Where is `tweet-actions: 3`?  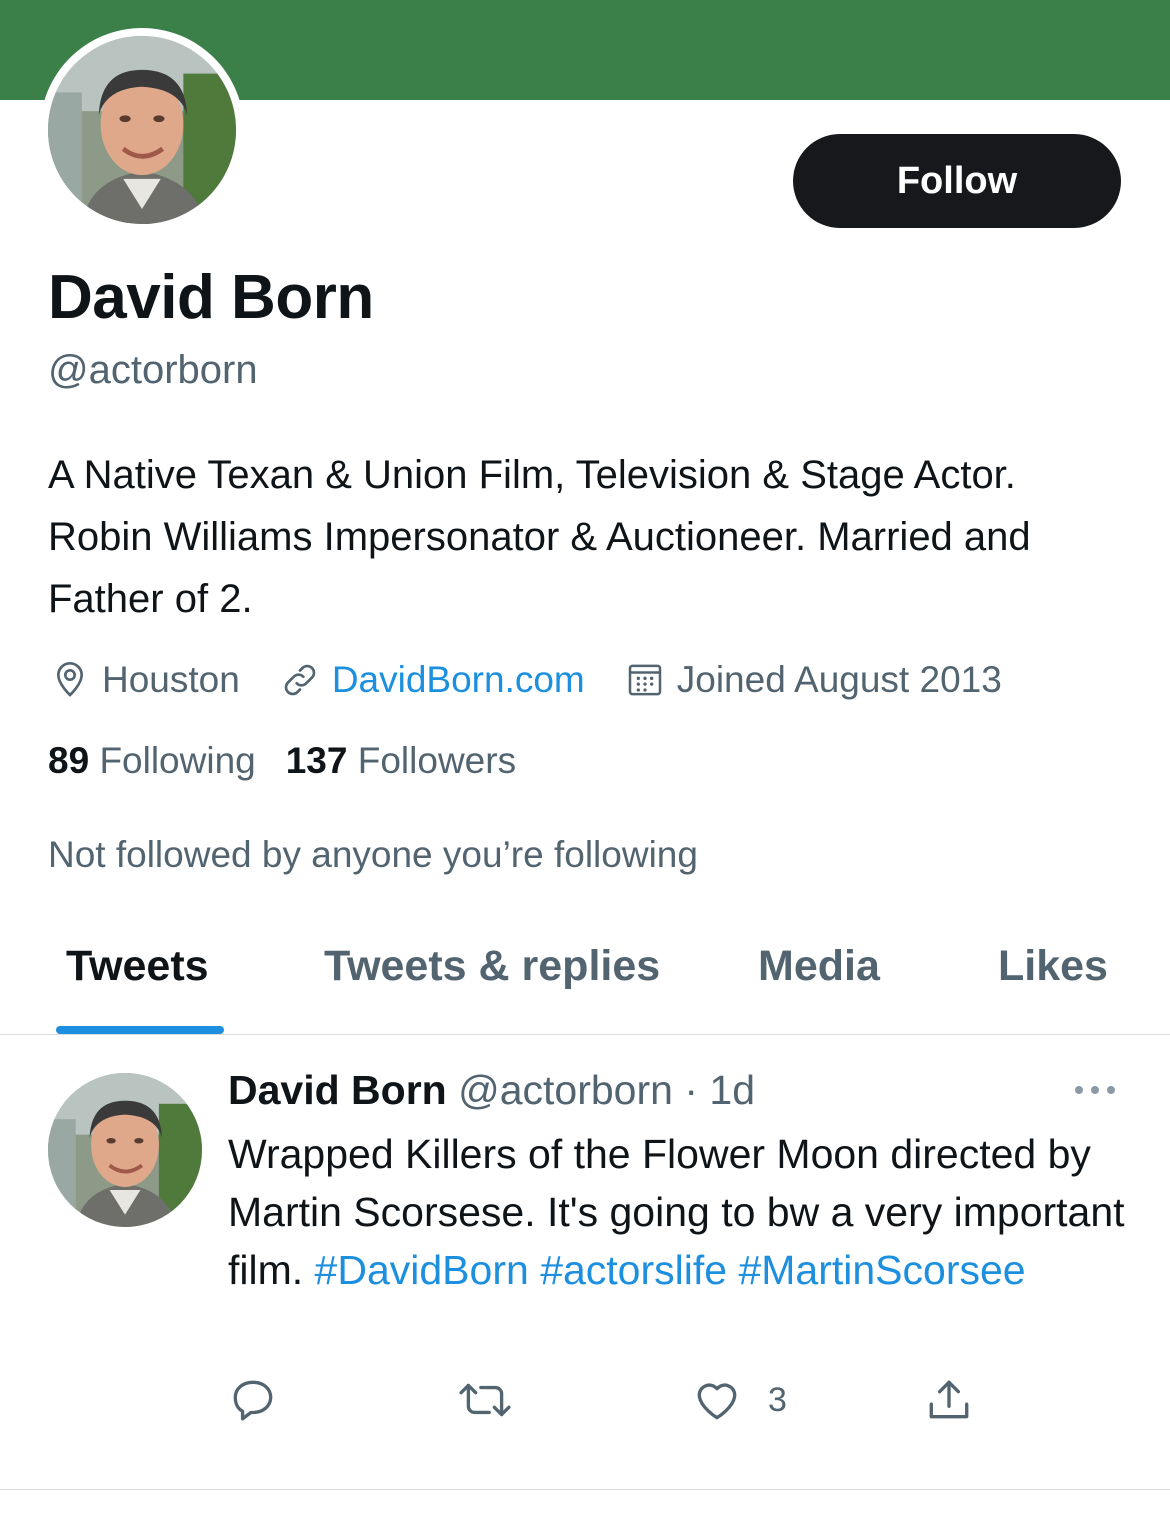
tweet-actions: 3 is located at coordinates (585, 1405).